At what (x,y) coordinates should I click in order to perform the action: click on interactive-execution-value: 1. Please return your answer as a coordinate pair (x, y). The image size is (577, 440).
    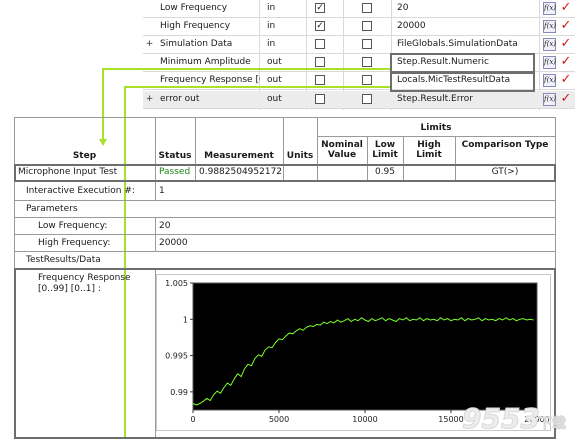
    Looking at the image, I should click on (162, 191).